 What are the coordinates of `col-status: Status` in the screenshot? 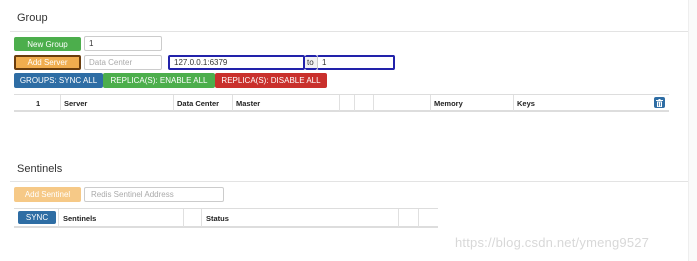 It's located at (217, 218).